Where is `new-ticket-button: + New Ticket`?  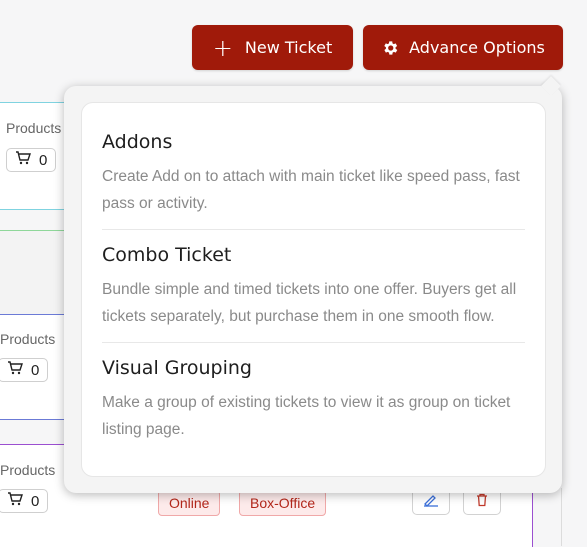
new-ticket-button: + New Ticket is located at coordinates (272, 47).